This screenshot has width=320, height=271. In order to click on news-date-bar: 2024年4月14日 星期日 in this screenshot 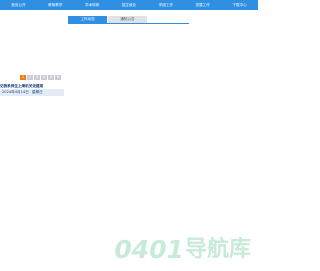, I will do `click(32, 92)`.